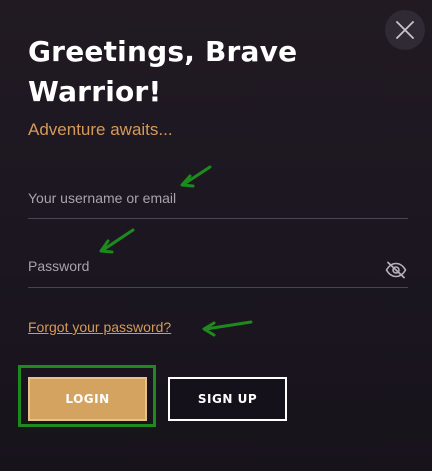 The width and height of the screenshot is (432, 471). Describe the element at coordinates (163, 71) in the screenshot. I see `dialog-title: Greetings, Brave Warrior!` at that location.